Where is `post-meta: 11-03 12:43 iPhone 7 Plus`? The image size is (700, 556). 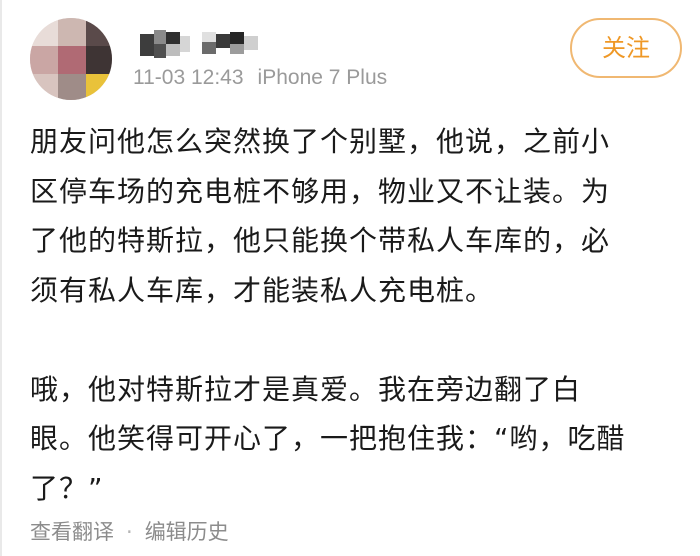 post-meta: 11-03 12:43 iPhone 7 Plus is located at coordinates (260, 78).